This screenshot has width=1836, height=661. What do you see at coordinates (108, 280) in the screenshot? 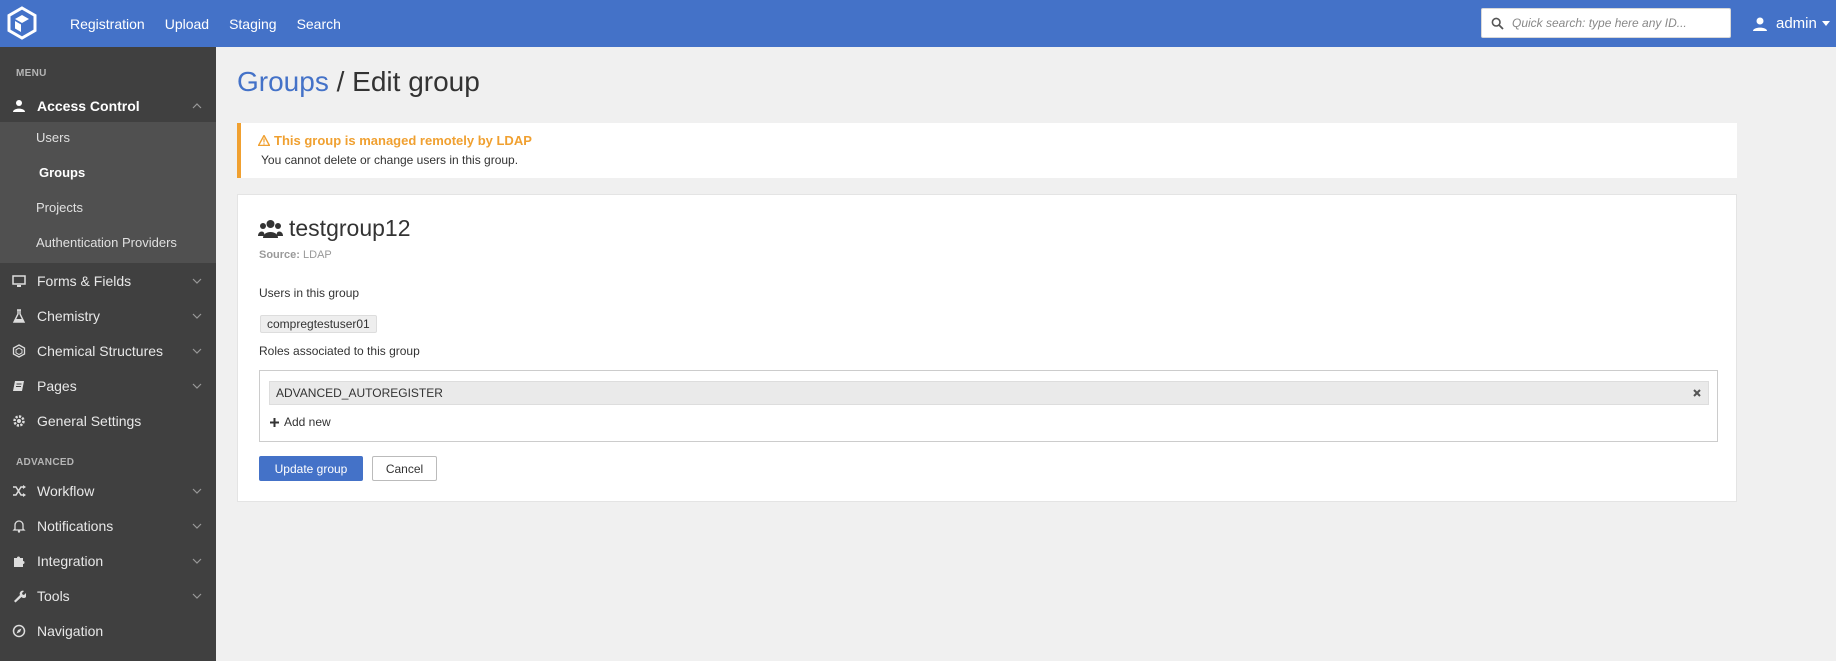
I see `sidebar-item-forms-fields: Forms & Fields` at bounding box center [108, 280].